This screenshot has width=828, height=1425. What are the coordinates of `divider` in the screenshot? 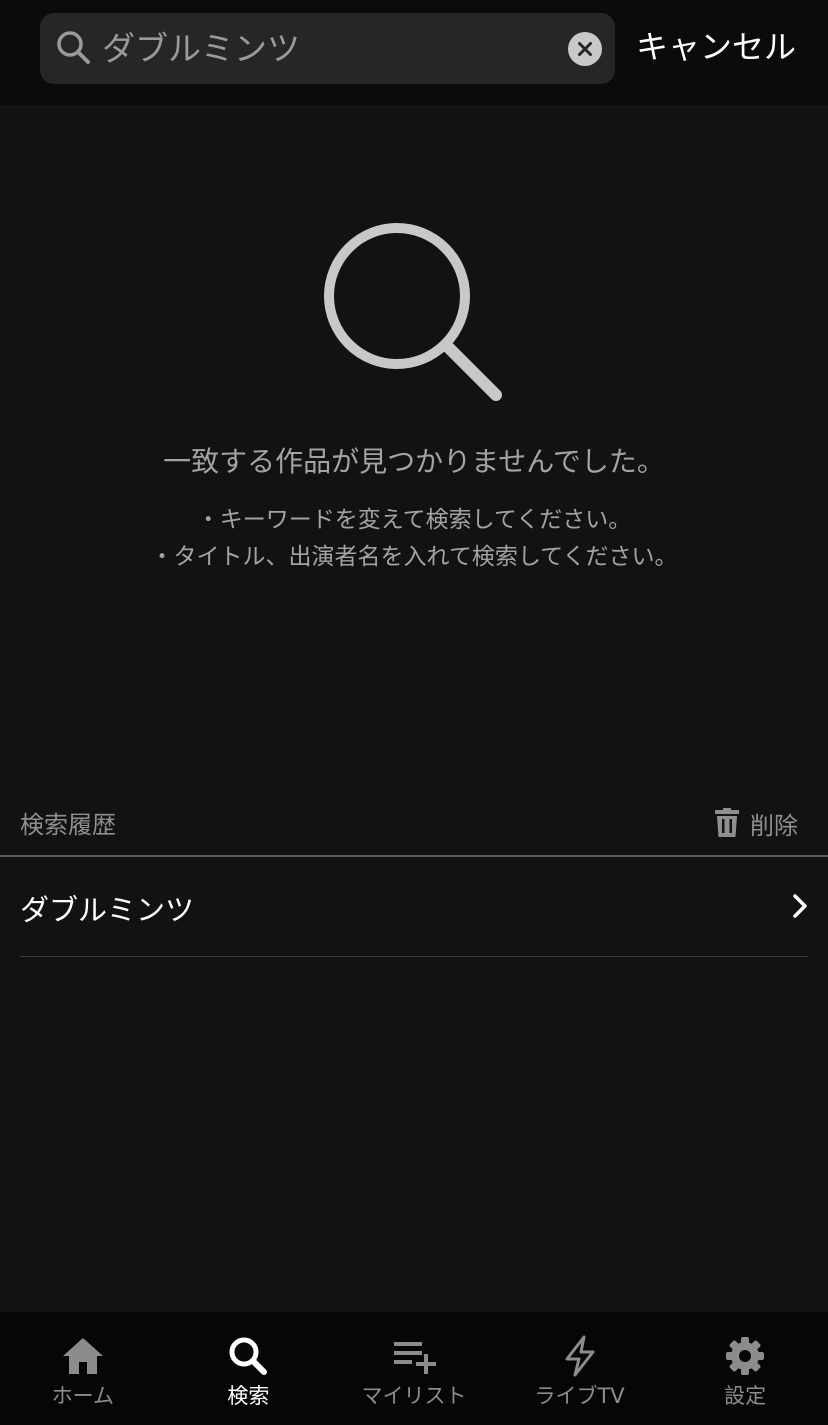 It's located at (414, 956).